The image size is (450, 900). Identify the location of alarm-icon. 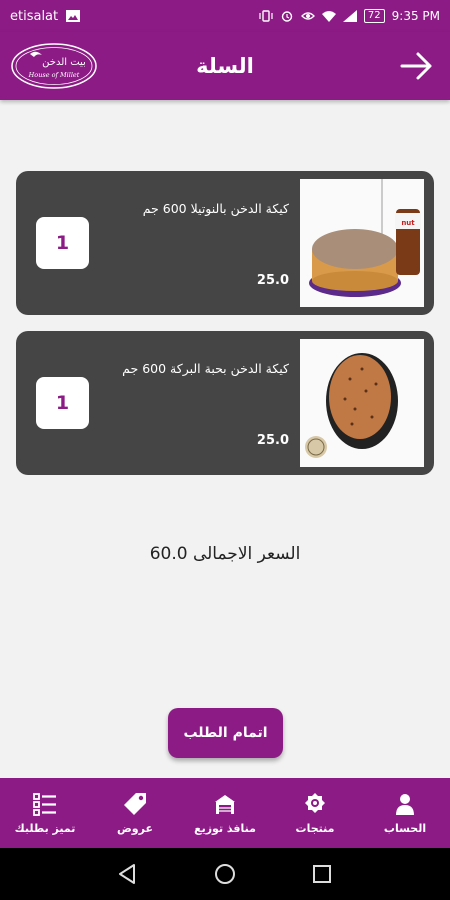
(287, 16).